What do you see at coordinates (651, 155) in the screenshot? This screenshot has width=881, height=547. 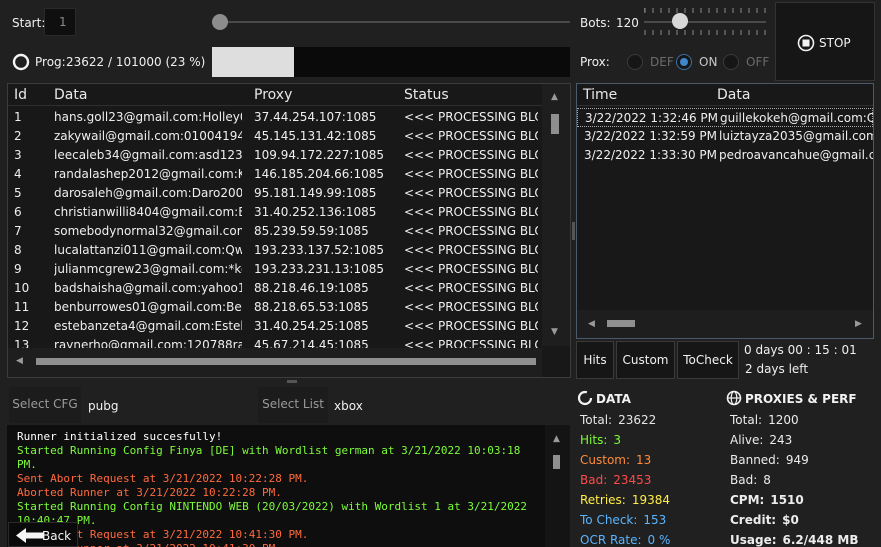 I see `cell-time: 3/22/2022 1:33:30 PM` at bounding box center [651, 155].